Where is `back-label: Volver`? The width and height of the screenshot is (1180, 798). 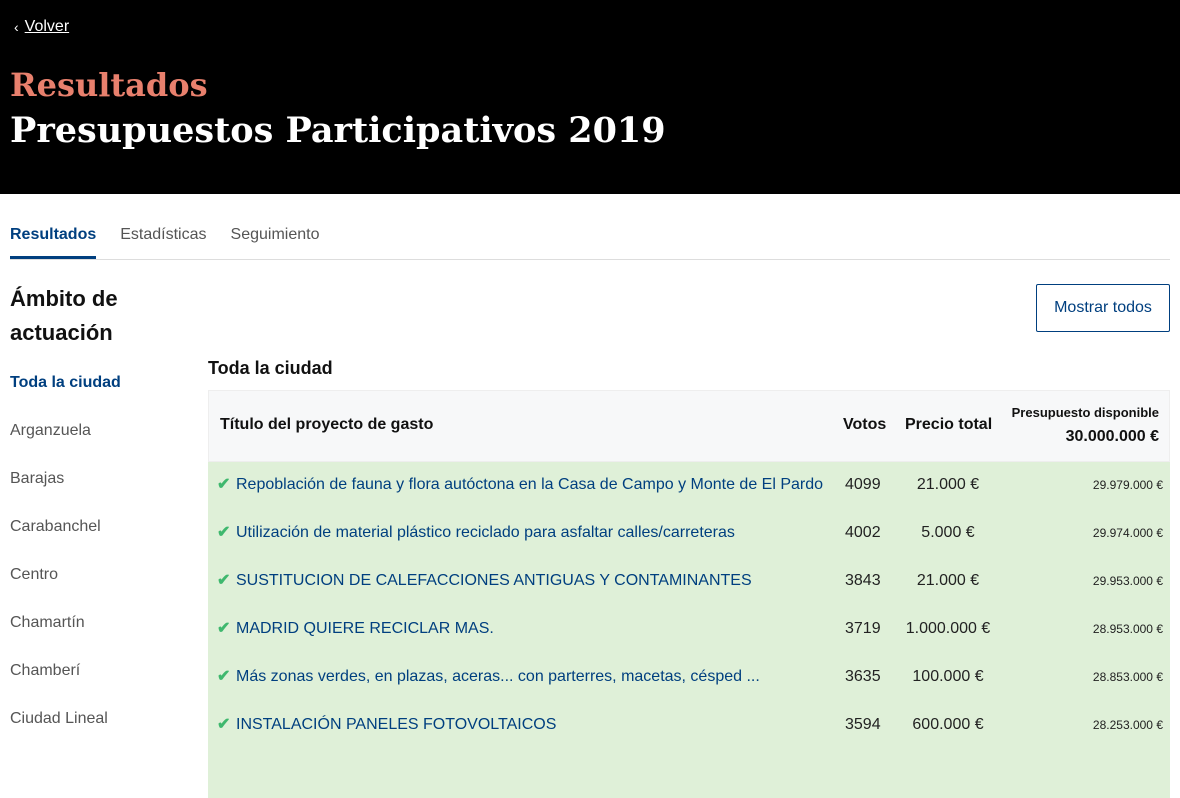
back-label: Volver is located at coordinates (47, 27).